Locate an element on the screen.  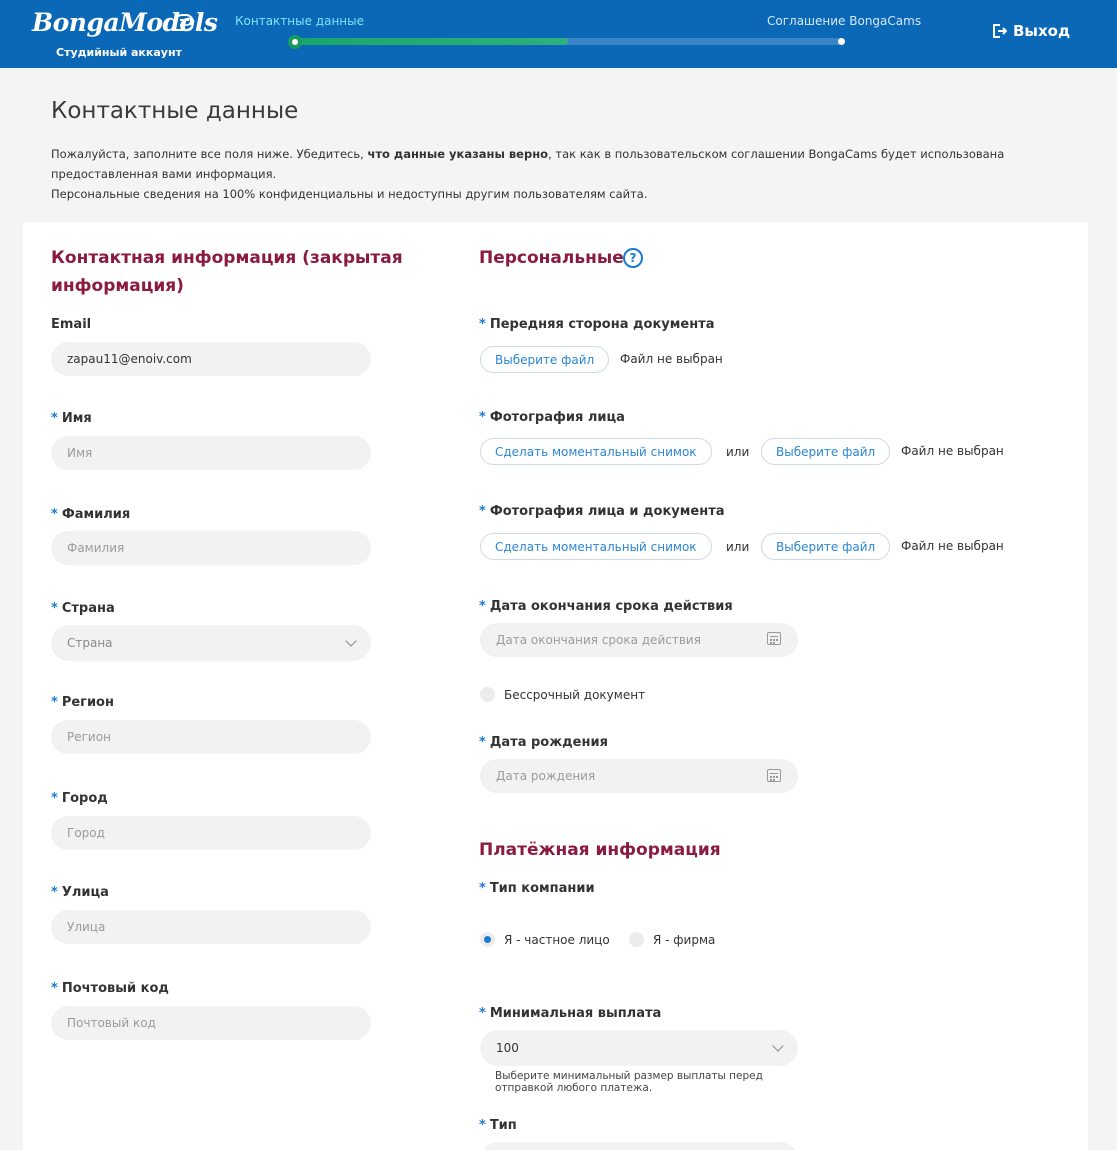
last-name-field is located at coordinates (211, 548).